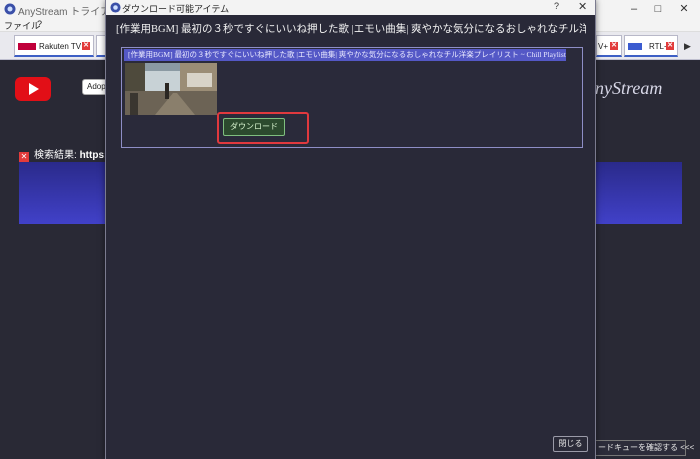  I want to click on menu-file: ファイル, so click(22, 25).